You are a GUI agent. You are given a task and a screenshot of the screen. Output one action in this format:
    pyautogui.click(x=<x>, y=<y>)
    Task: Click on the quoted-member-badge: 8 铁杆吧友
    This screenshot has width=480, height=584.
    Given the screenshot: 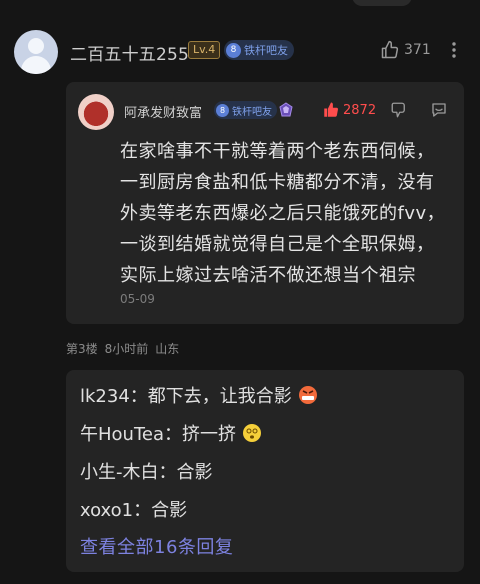 What is the action you would take?
    pyautogui.click(x=245, y=110)
    